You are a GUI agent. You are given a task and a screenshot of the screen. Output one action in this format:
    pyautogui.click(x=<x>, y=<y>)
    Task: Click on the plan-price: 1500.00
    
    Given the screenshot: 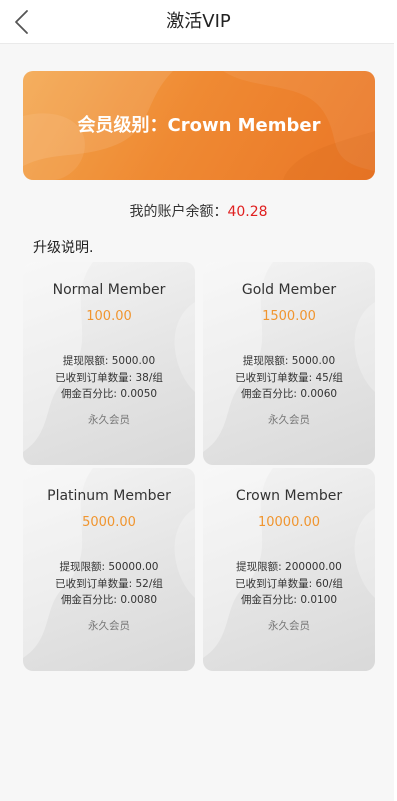 What is the action you would take?
    pyautogui.click(x=289, y=316)
    